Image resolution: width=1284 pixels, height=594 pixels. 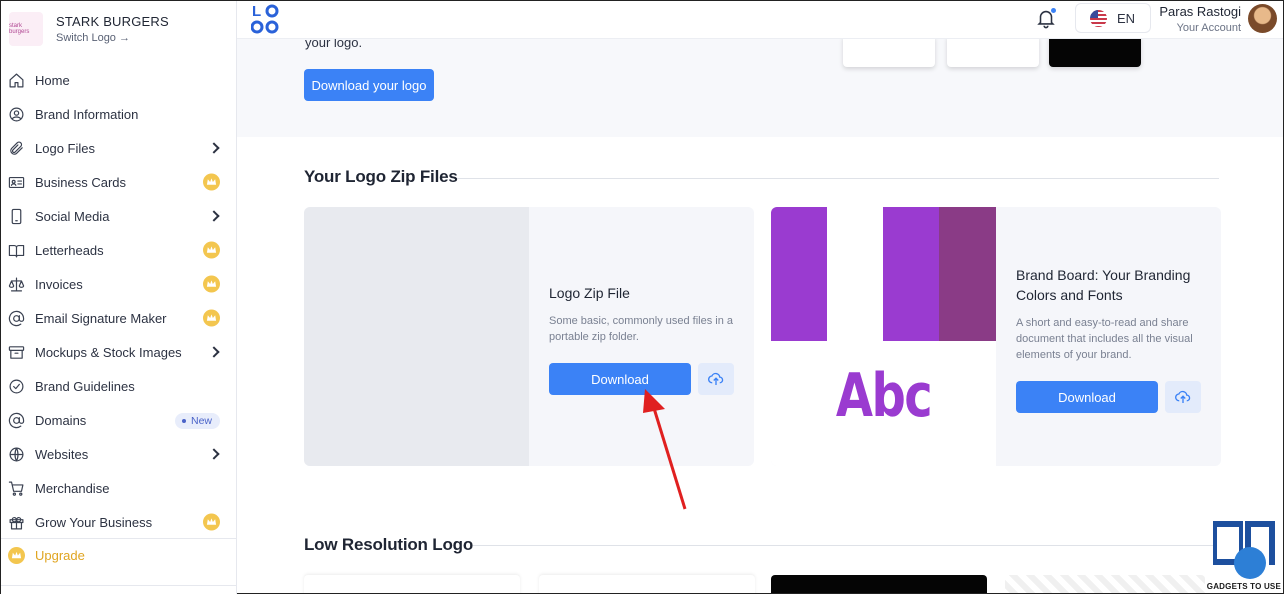 What do you see at coordinates (993, 53) in the screenshot?
I see `logo-preview-white` at bounding box center [993, 53].